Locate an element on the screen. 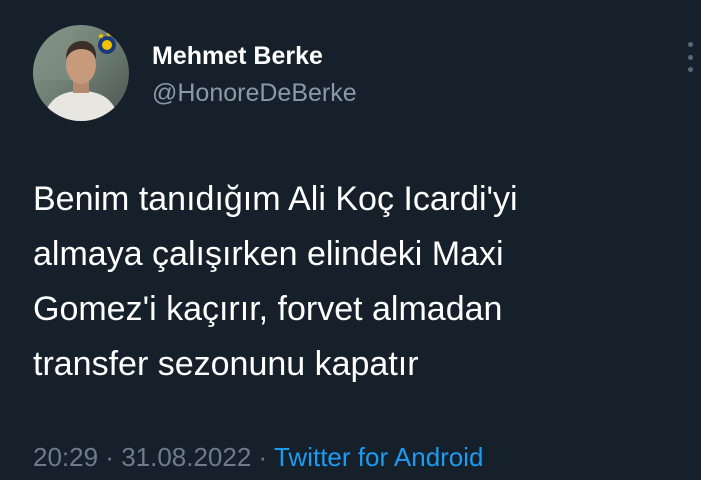  tweet-text-line: transfer sezonunu kapatır is located at coordinates (226, 364).